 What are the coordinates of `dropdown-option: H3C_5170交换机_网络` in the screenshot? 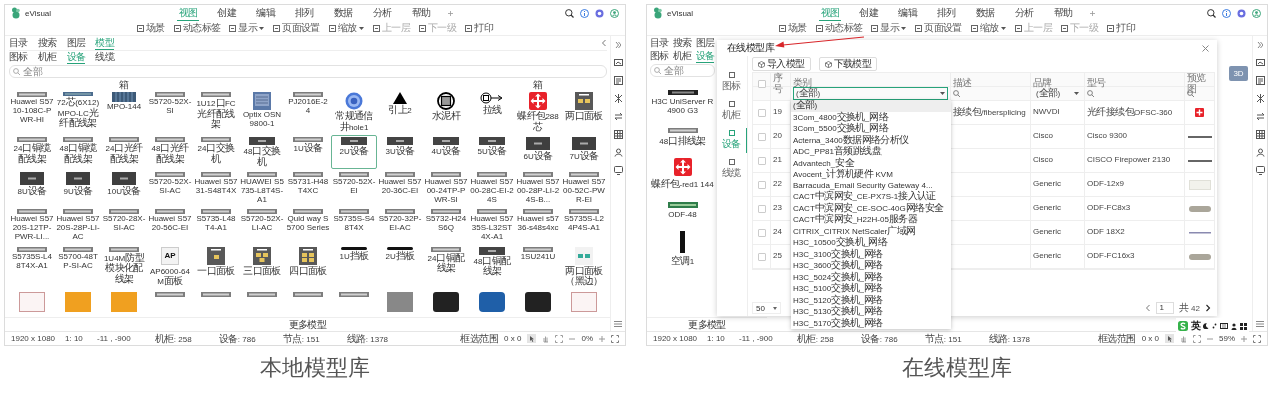 It's located at (871, 323).